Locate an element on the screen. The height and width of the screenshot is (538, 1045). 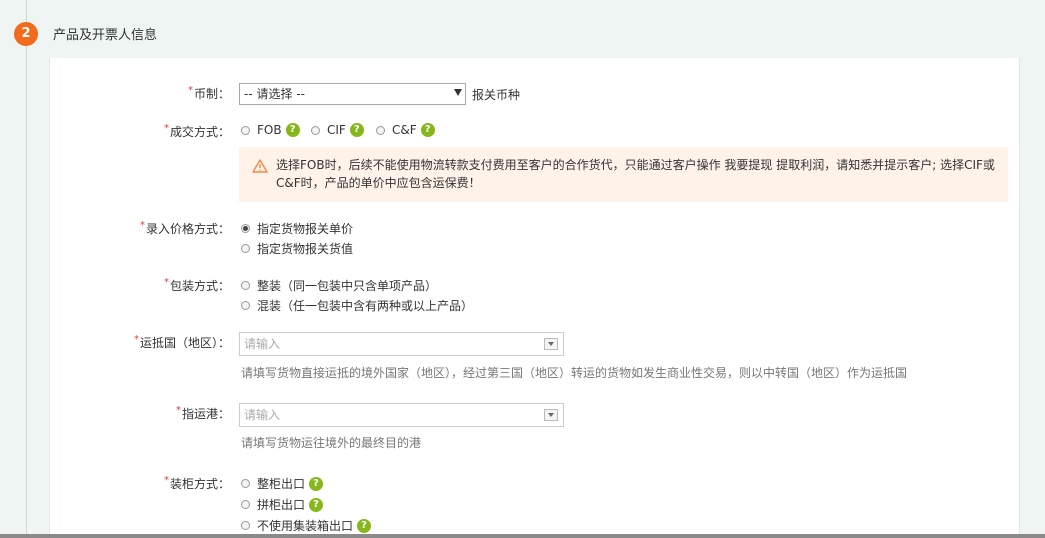
currency-label: *币制： is located at coordinates (208, 93).